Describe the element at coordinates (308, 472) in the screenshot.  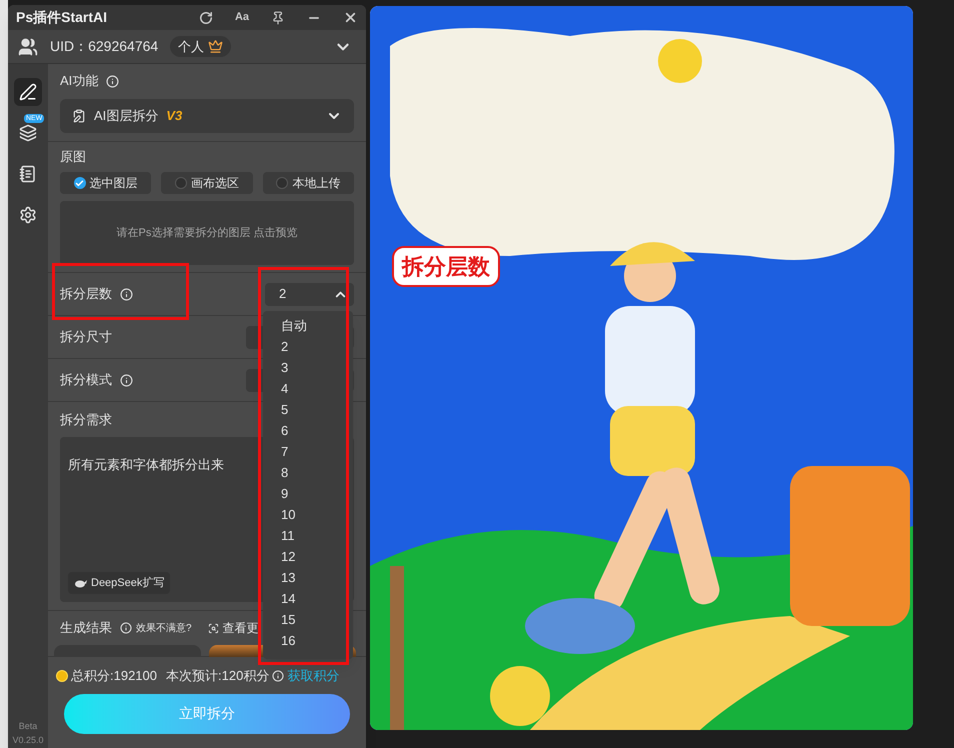
I see `dropdown-option: 8` at that location.